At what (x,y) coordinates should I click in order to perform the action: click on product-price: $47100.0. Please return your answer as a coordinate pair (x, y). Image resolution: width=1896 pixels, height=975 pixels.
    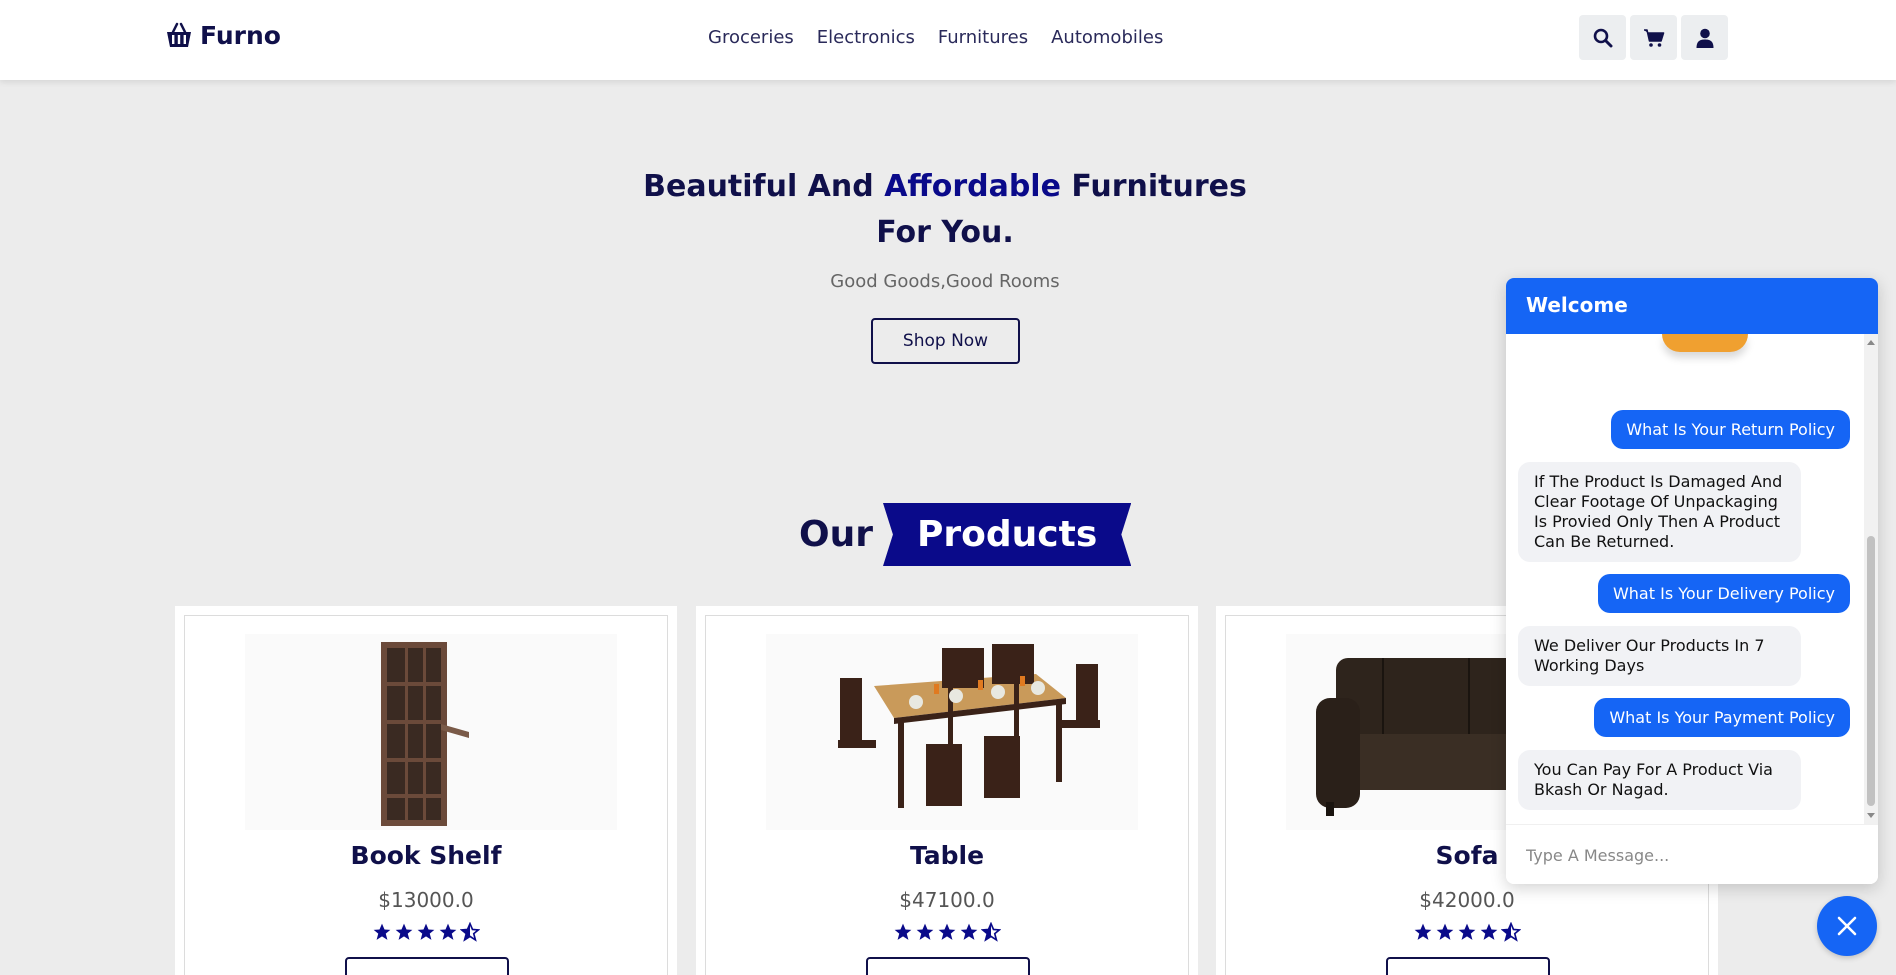
    Looking at the image, I should click on (947, 900).